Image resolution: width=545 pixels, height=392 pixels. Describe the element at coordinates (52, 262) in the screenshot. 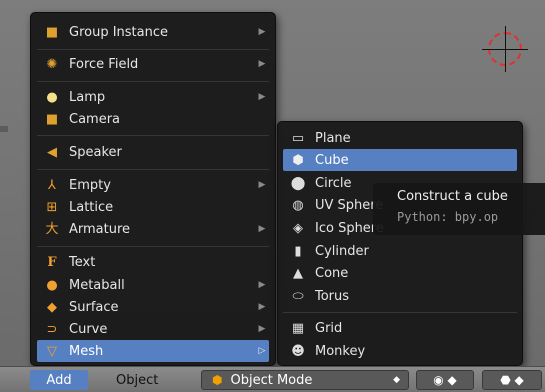

I see `text-icon: F` at that location.